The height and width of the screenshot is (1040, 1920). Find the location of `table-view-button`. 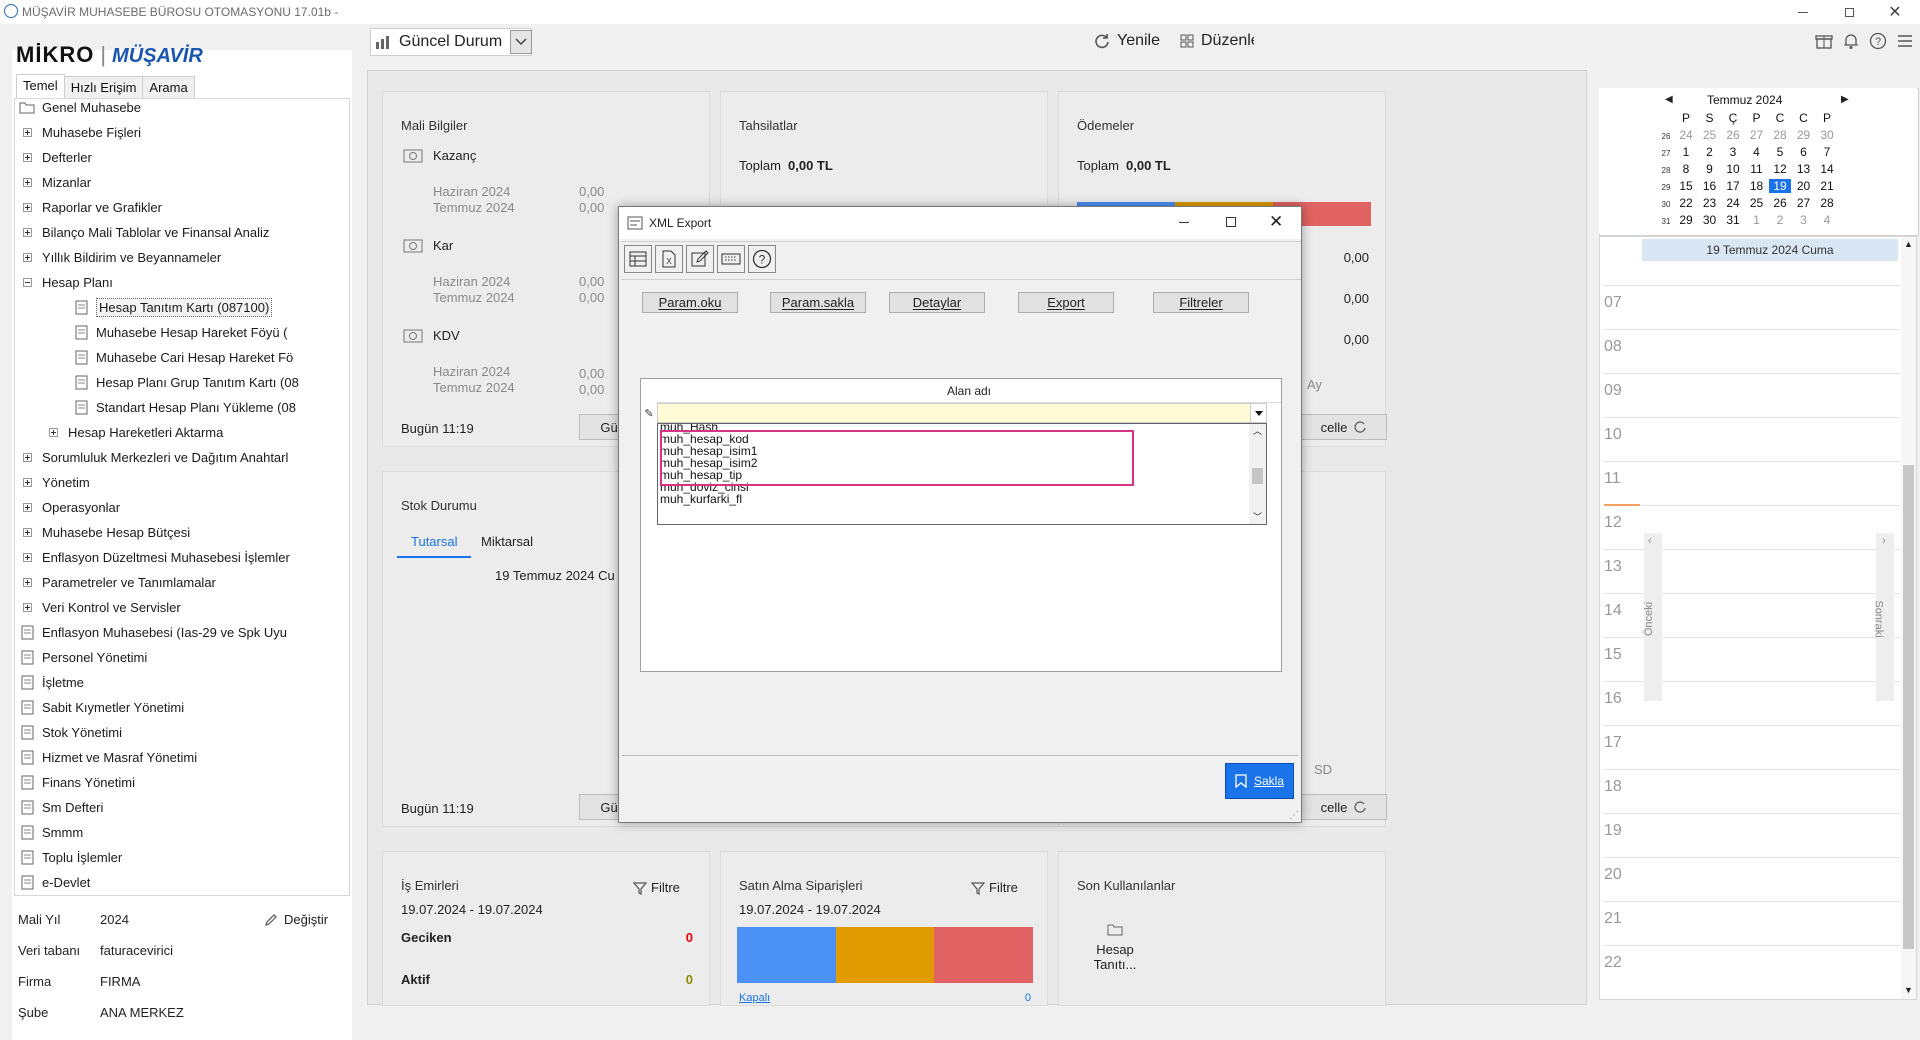

table-view-button is located at coordinates (638, 259).